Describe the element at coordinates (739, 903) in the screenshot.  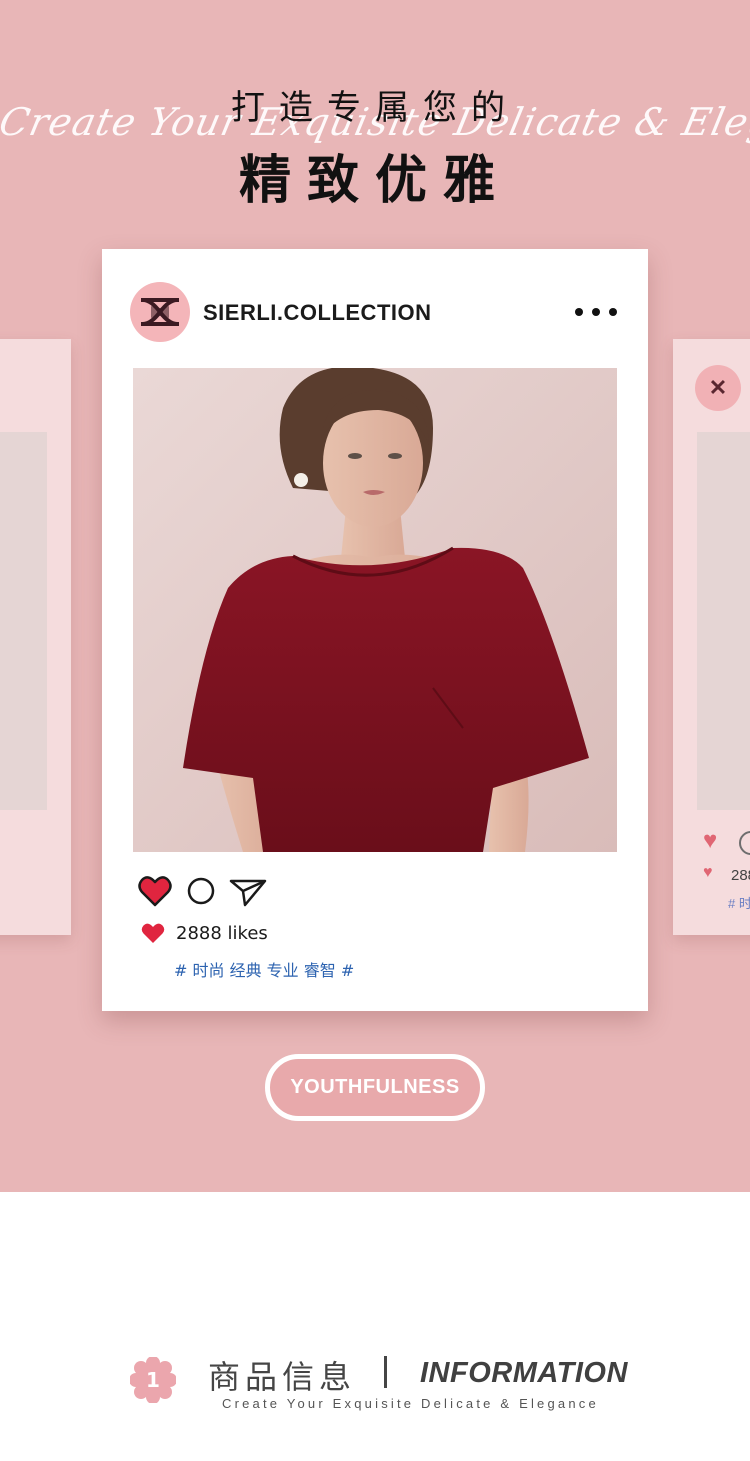
I see `side-hashtags: # 时` at that location.